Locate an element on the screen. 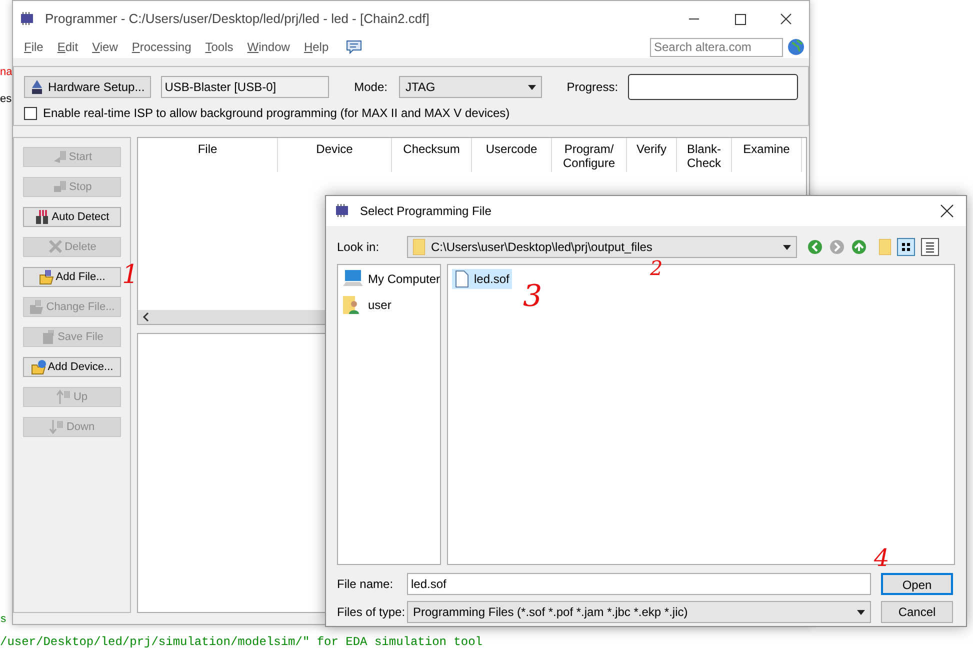  progress-label: Progress: is located at coordinates (592, 87).